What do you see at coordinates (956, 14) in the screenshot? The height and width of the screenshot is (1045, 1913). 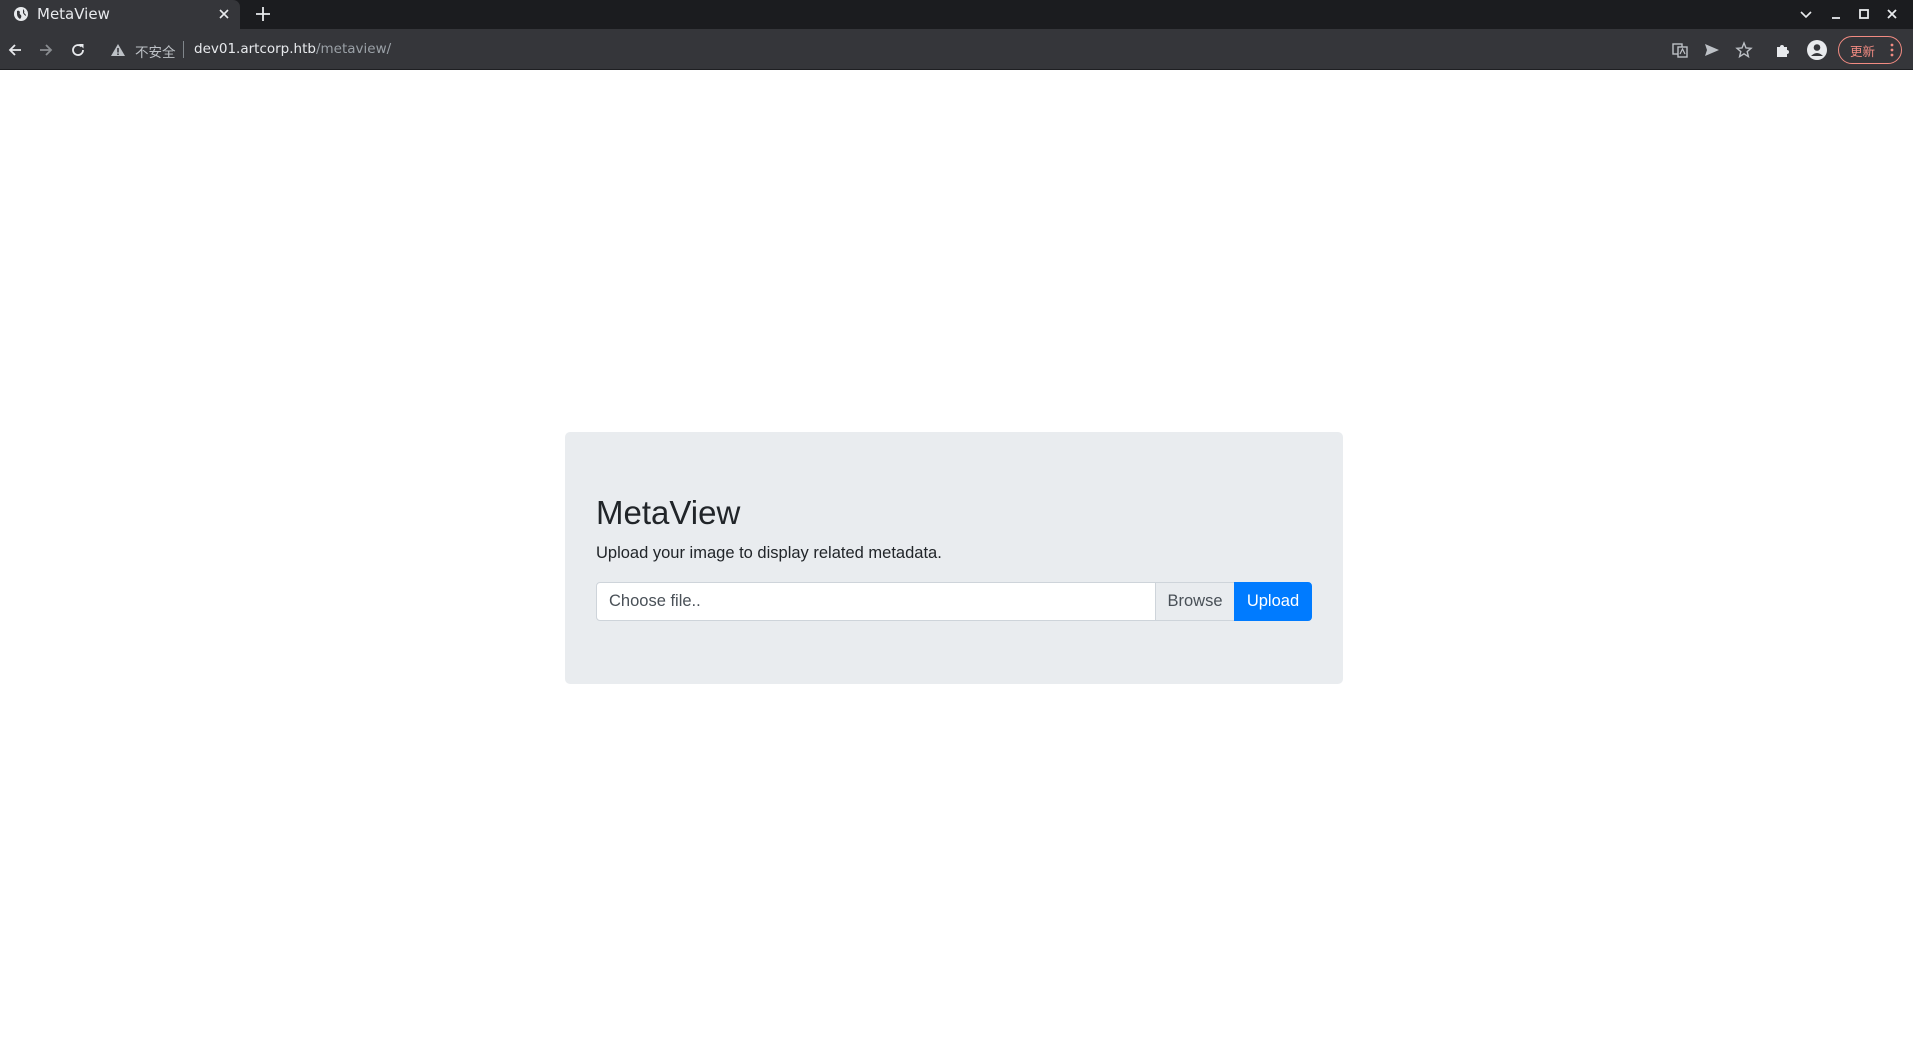 I see `tab-strip: MetaView` at bounding box center [956, 14].